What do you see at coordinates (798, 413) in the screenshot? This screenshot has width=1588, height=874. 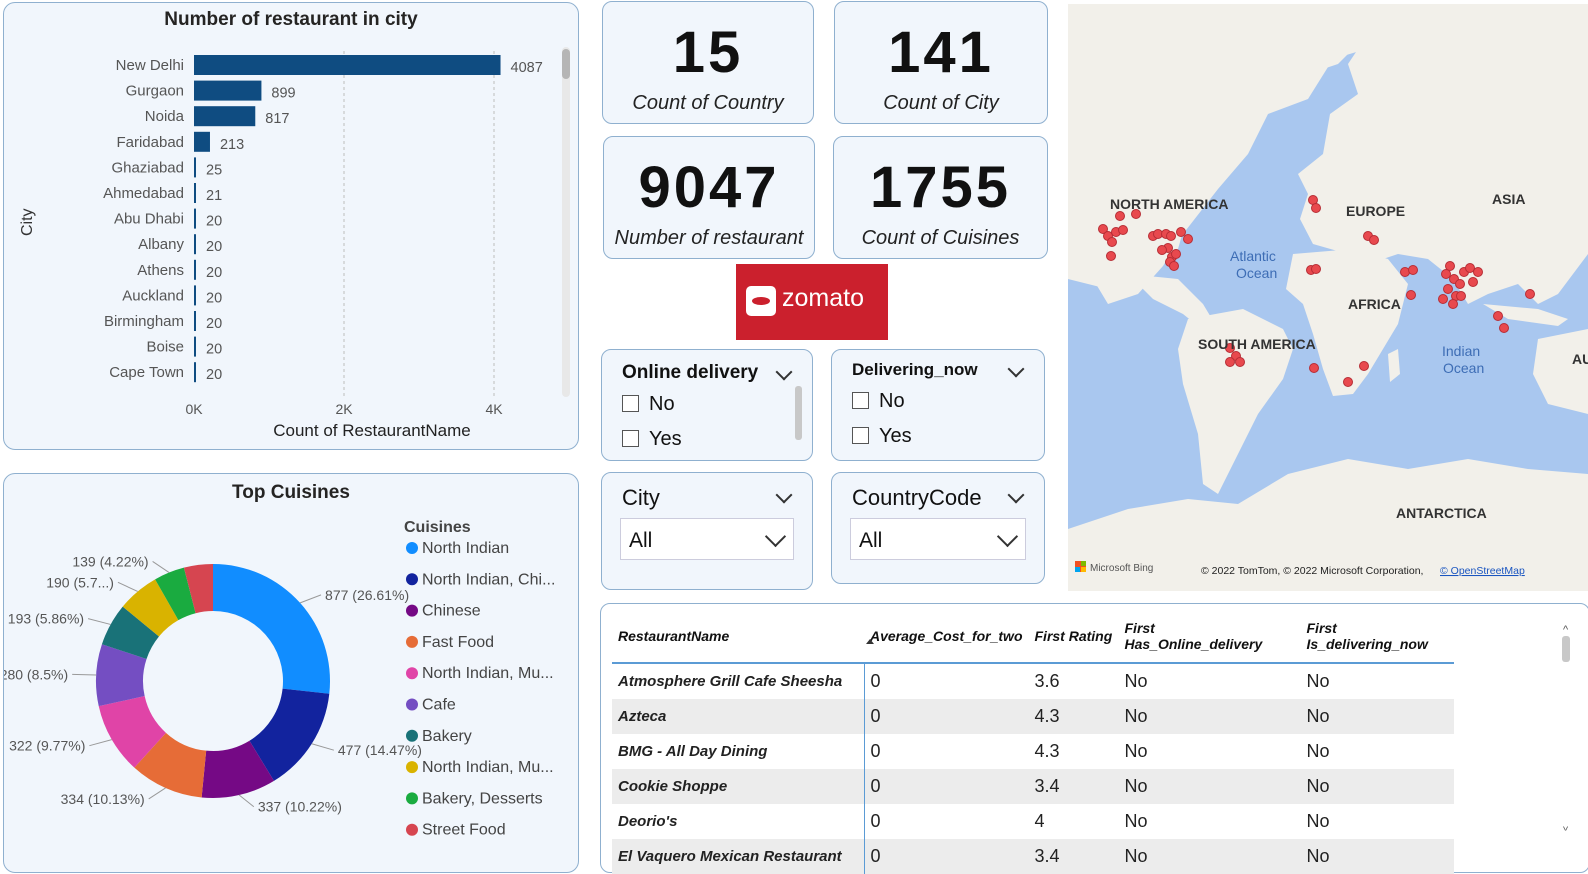 I see `slicer-scrollbar` at bounding box center [798, 413].